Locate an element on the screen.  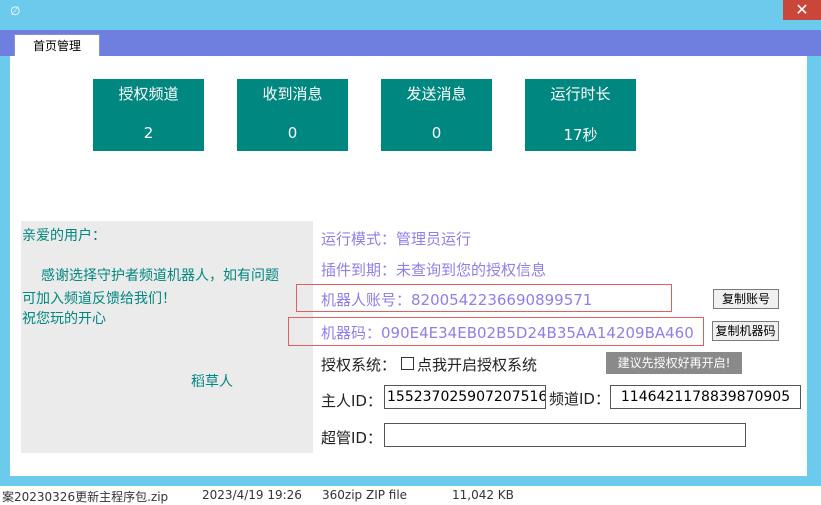
tab-home-management: 首页管理 is located at coordinates (57, 45).